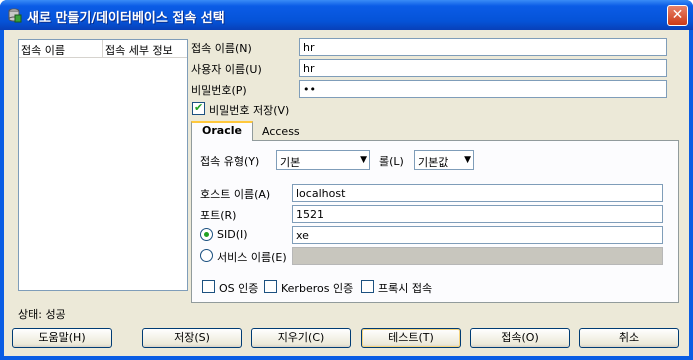  Describe the element at coordinates (477, 214) in the screenshot. I see `port-input: 1521` at that location.